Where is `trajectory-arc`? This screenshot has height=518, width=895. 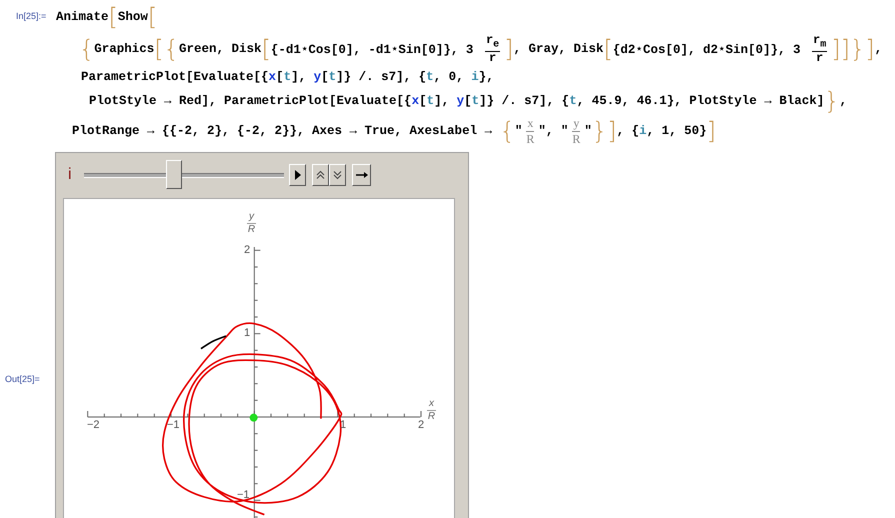 trajectory-arc is located at coordinates (213, 342).